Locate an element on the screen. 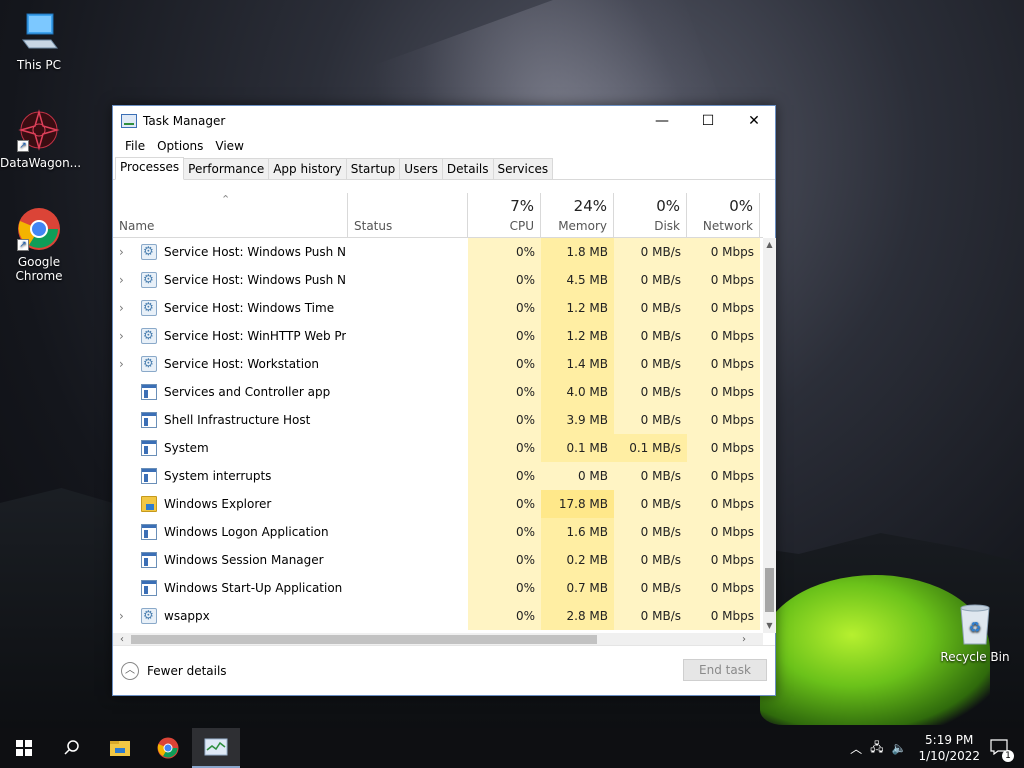 The height and width of the screenshot is (768, 1024). process-name: Shell Infrastructure Host is located at coordinates (237, 420).